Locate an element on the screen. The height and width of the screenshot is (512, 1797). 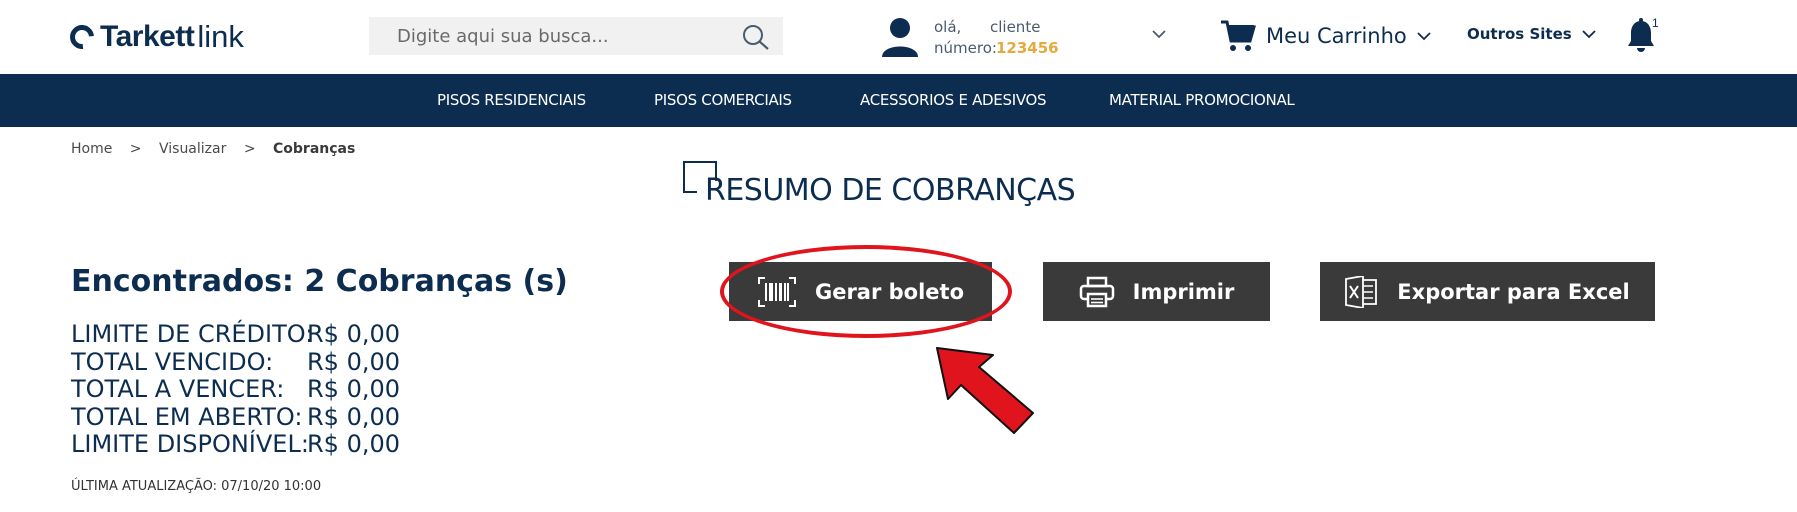
search-input is located at coordinates (539, 36).